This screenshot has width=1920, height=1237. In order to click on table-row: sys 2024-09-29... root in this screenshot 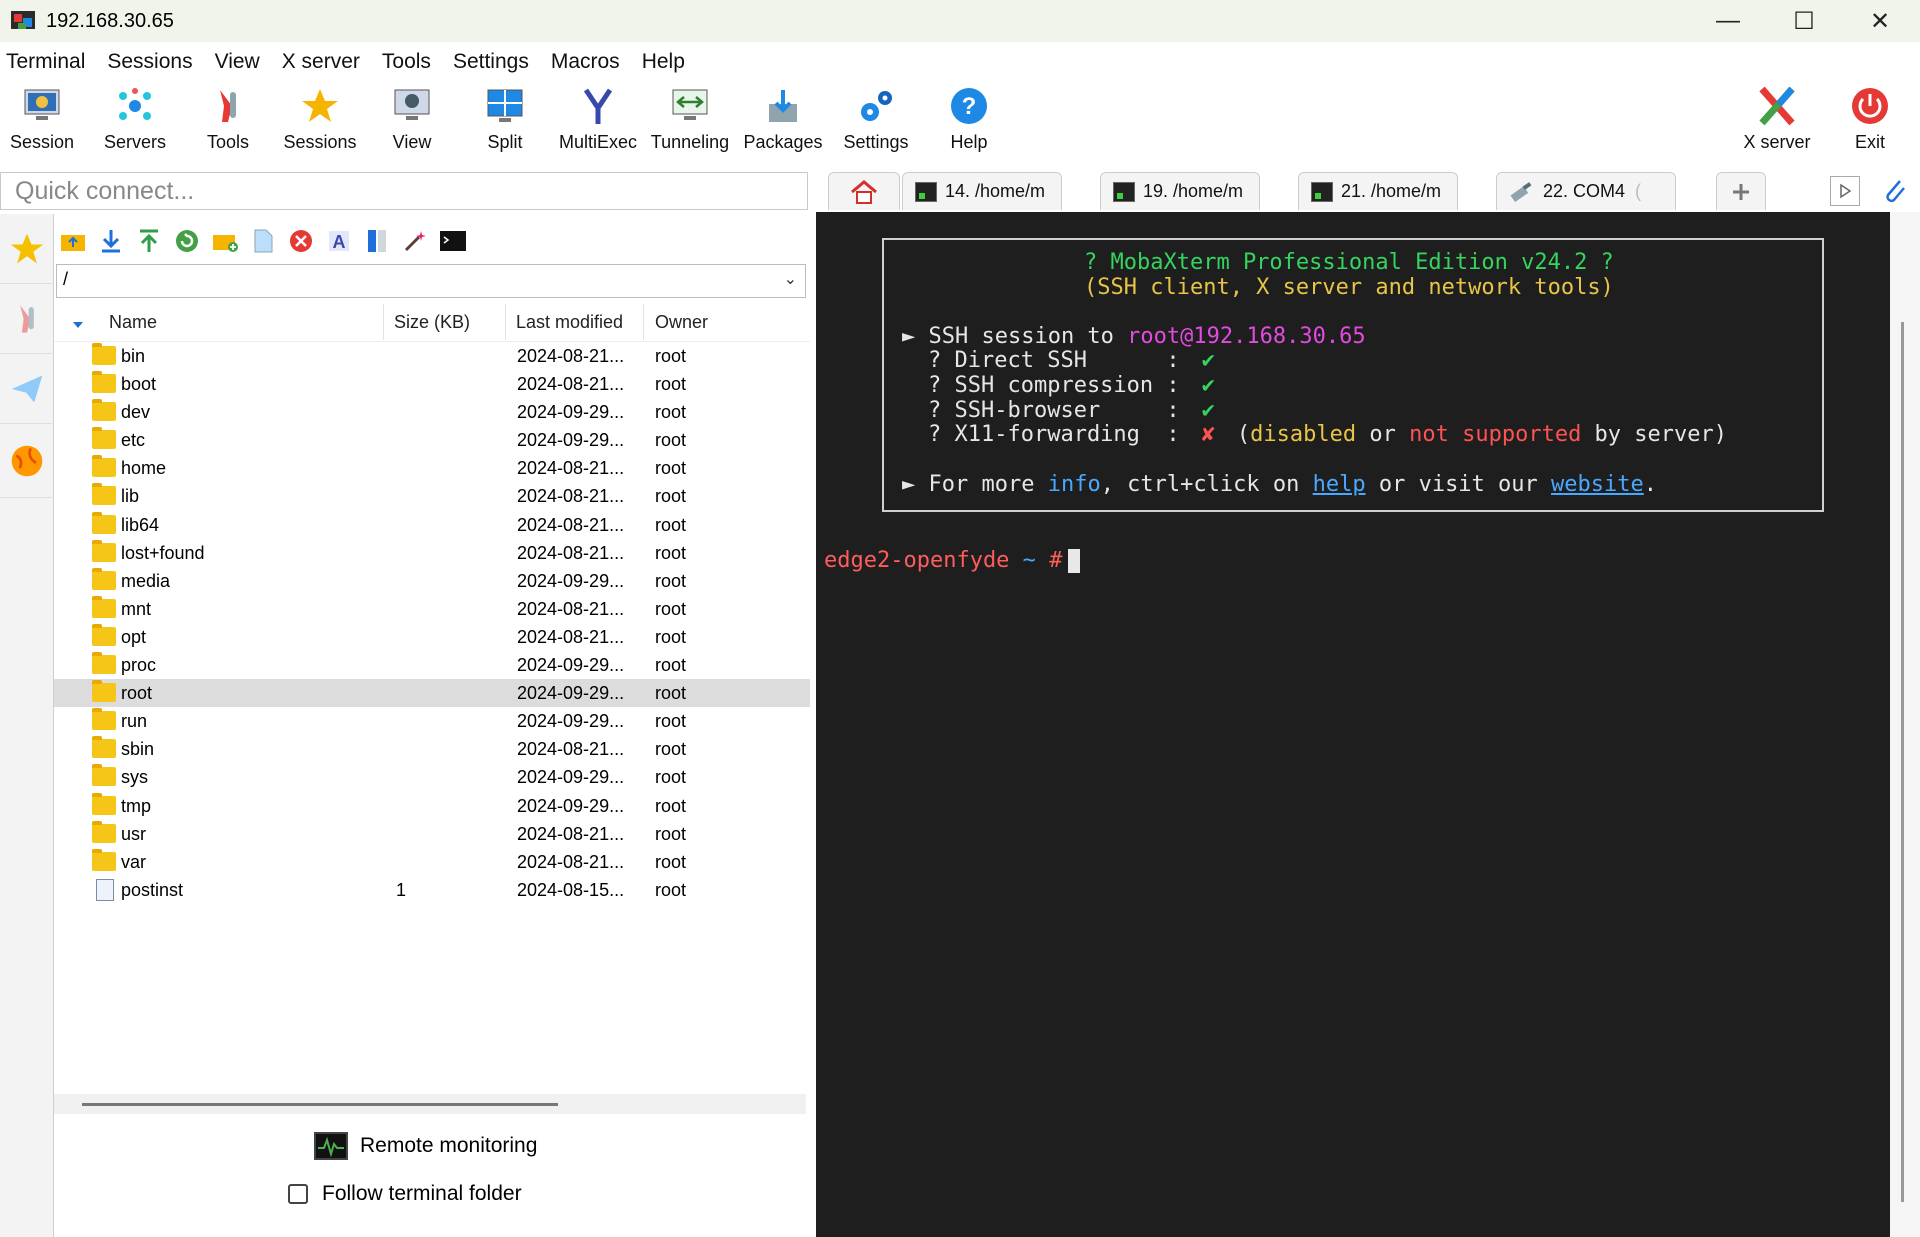, I will do `click(432, 777)`.